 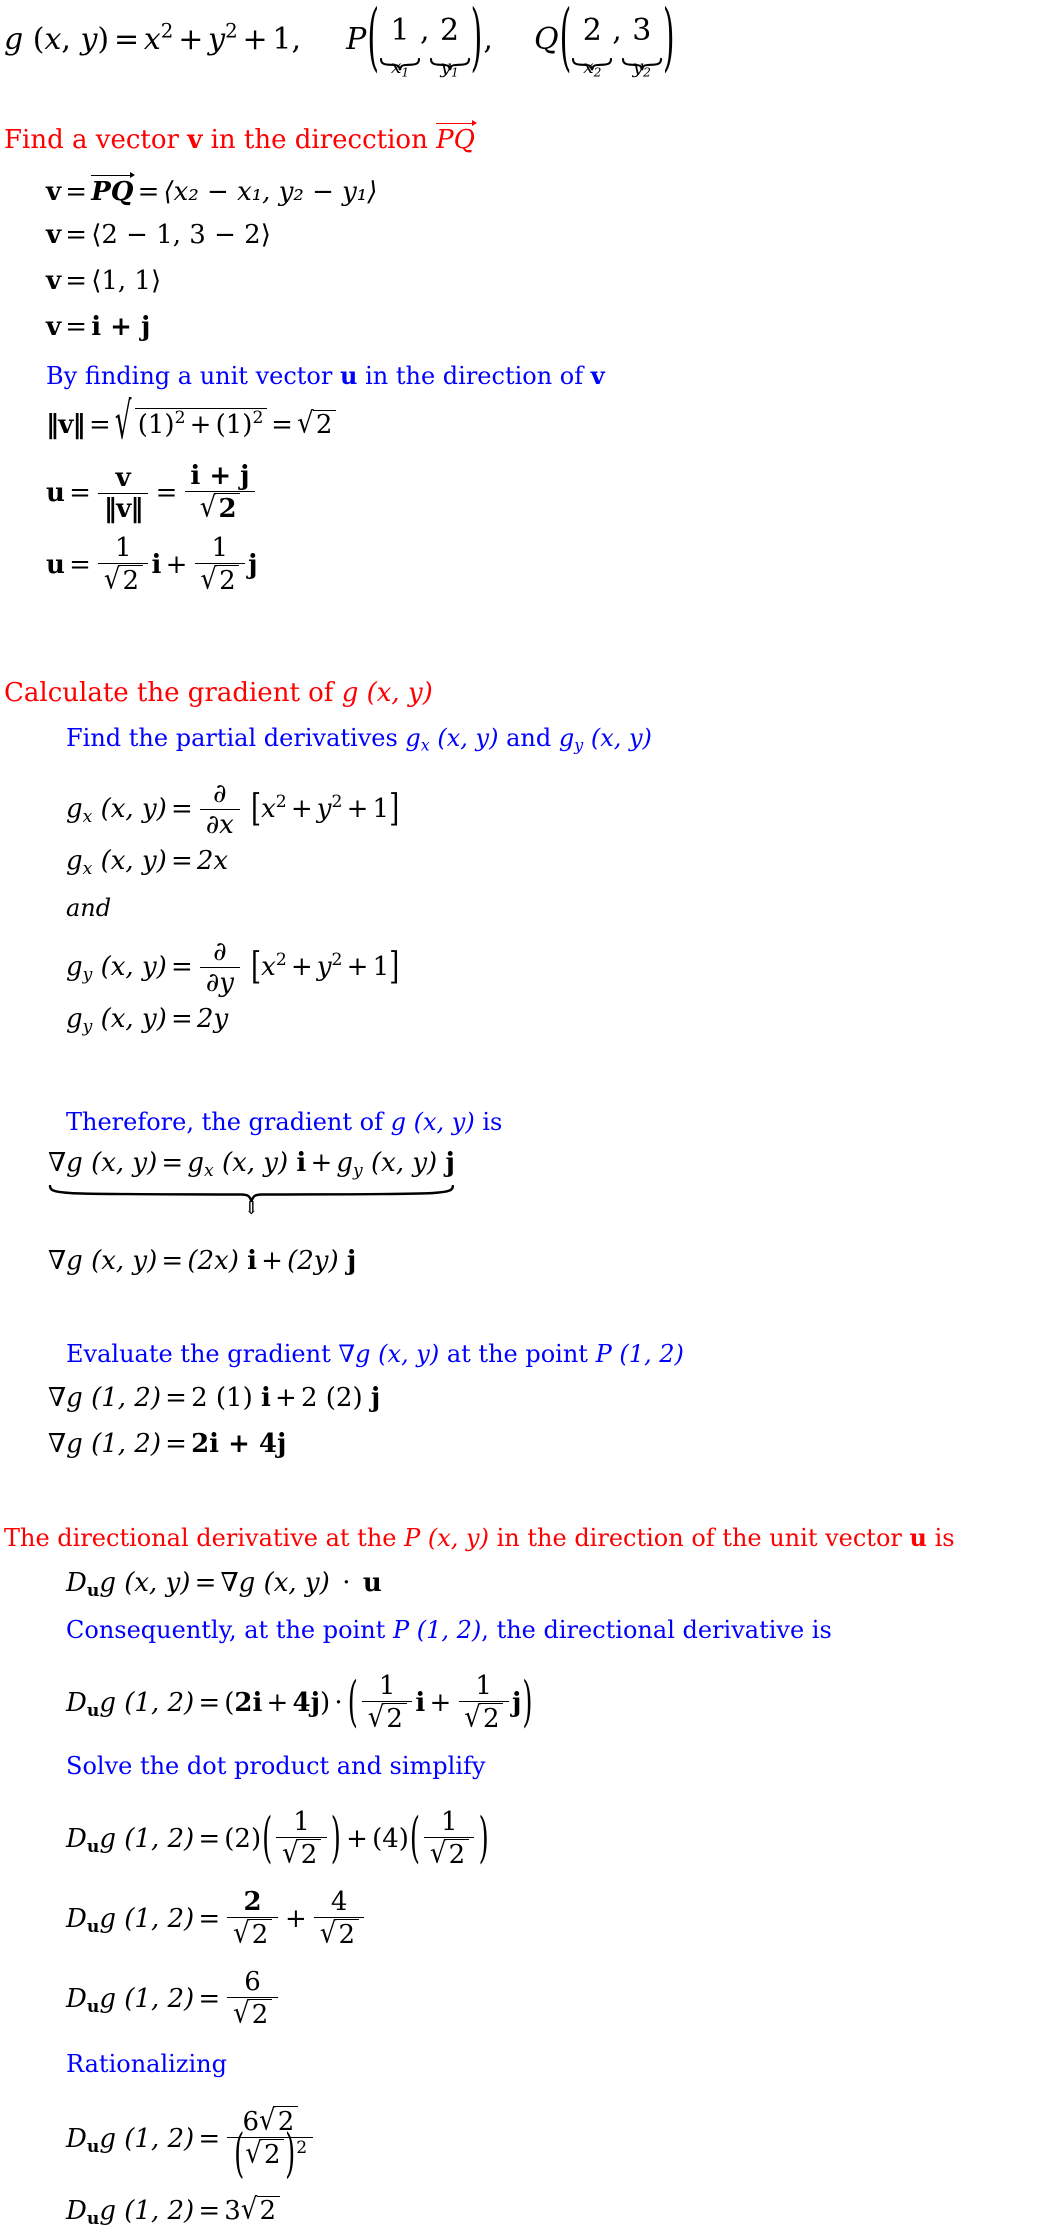 I want to click on sqrt-radical-icon: √ (1)2 + (1)2, so click(x=191, y=422).